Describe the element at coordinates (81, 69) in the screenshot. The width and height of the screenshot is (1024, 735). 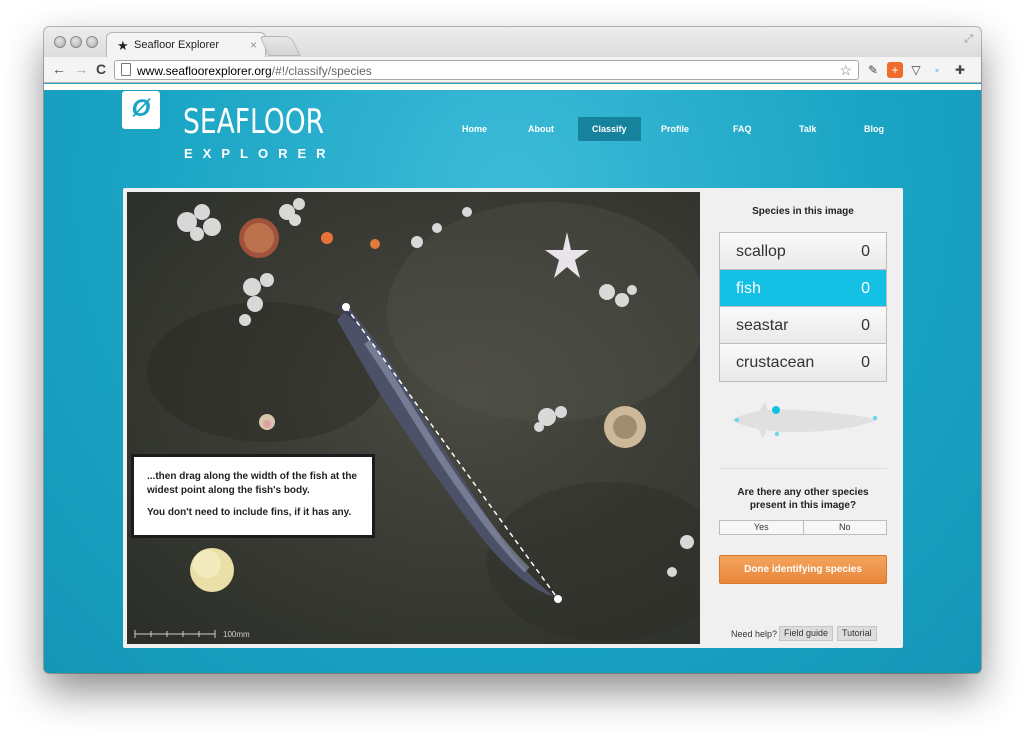
I see `forward-icon: →` at that location.